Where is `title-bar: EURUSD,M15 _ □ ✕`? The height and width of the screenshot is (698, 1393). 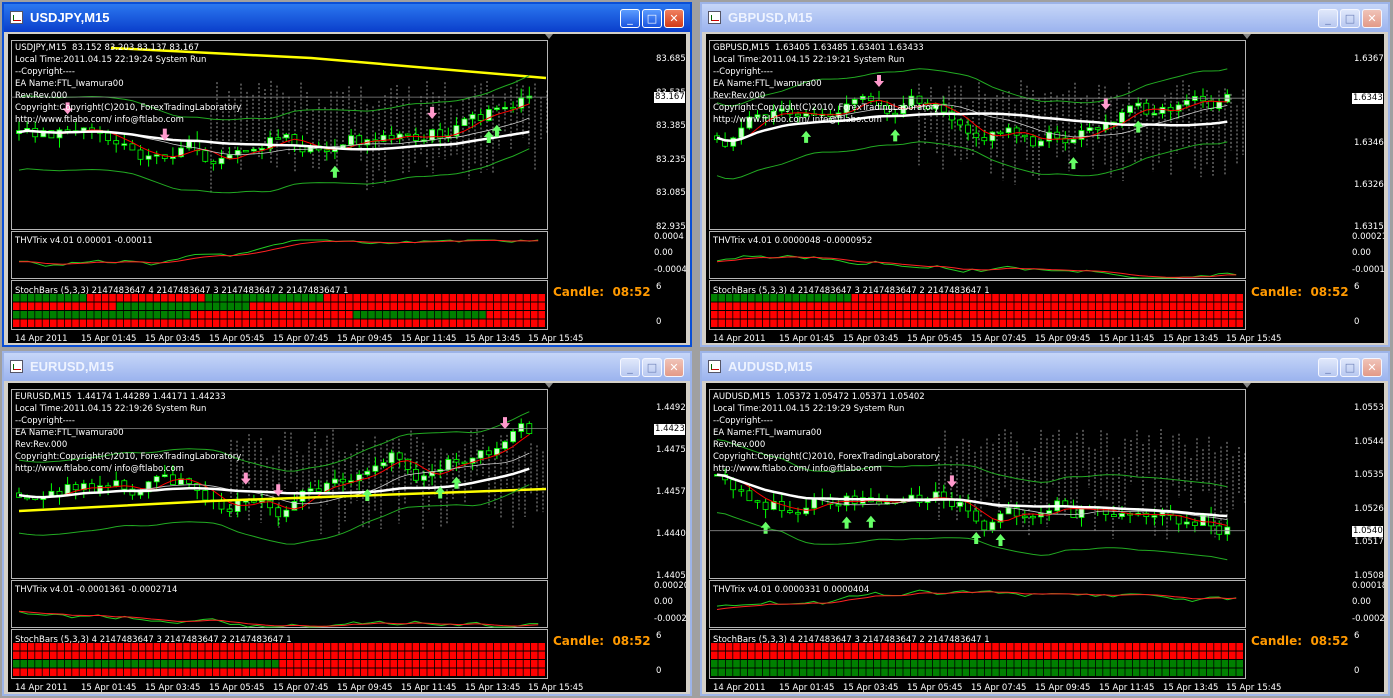
title-bar: EURUSD,M15 _ □ ✕ is located at coordinates (347, 367).